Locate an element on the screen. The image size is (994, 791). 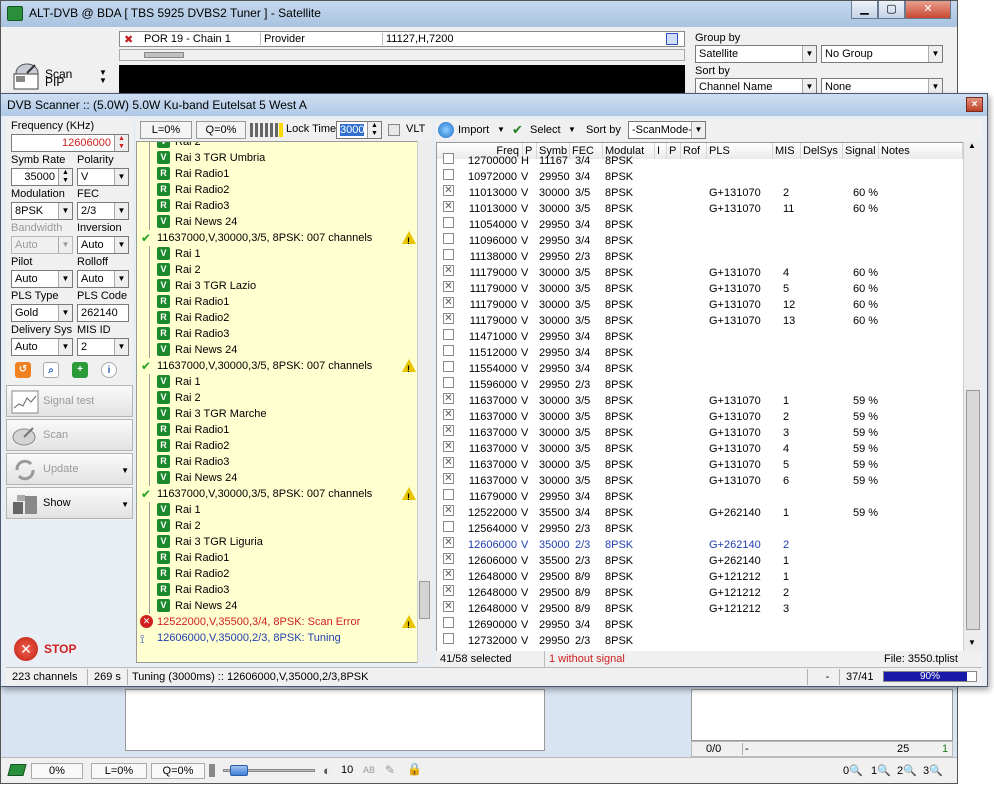
lock-time-spinner: ▲ ▼ is located at coordinates (374, 130).